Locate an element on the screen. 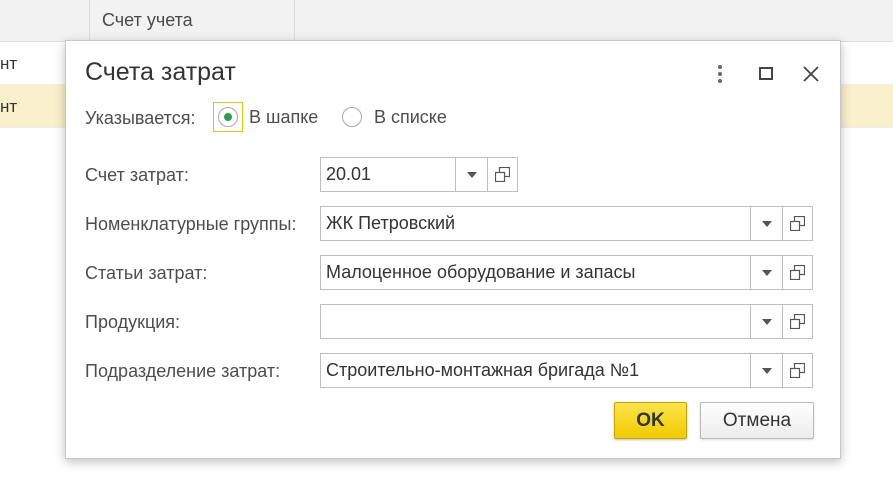  dialog-title: Счета затрат is located at coordinates (160, 72).